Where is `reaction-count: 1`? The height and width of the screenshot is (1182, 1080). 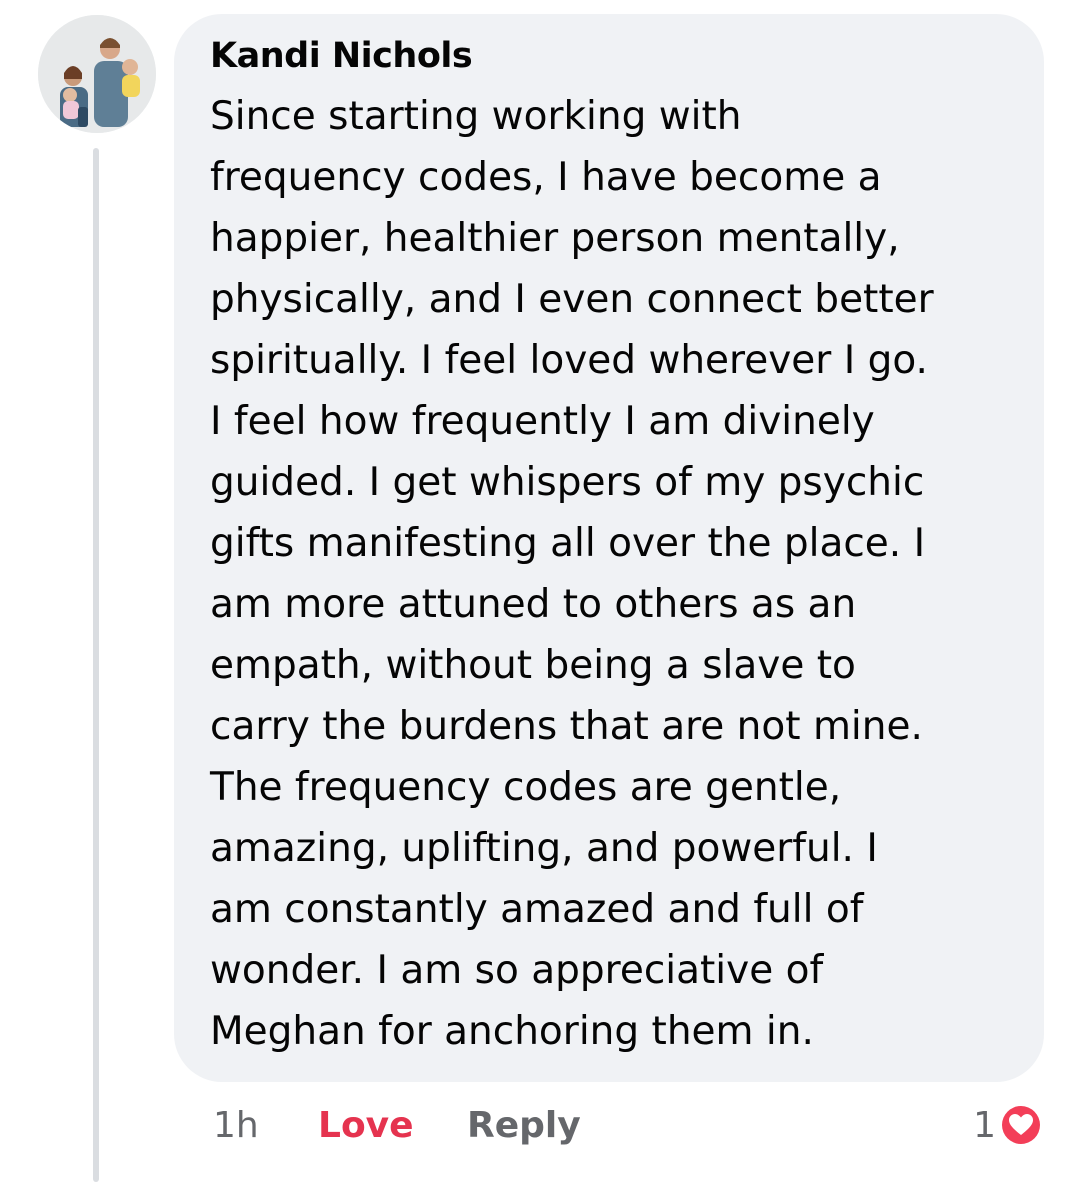
reaction-count: 1 is located at coordinates (984, 1125).